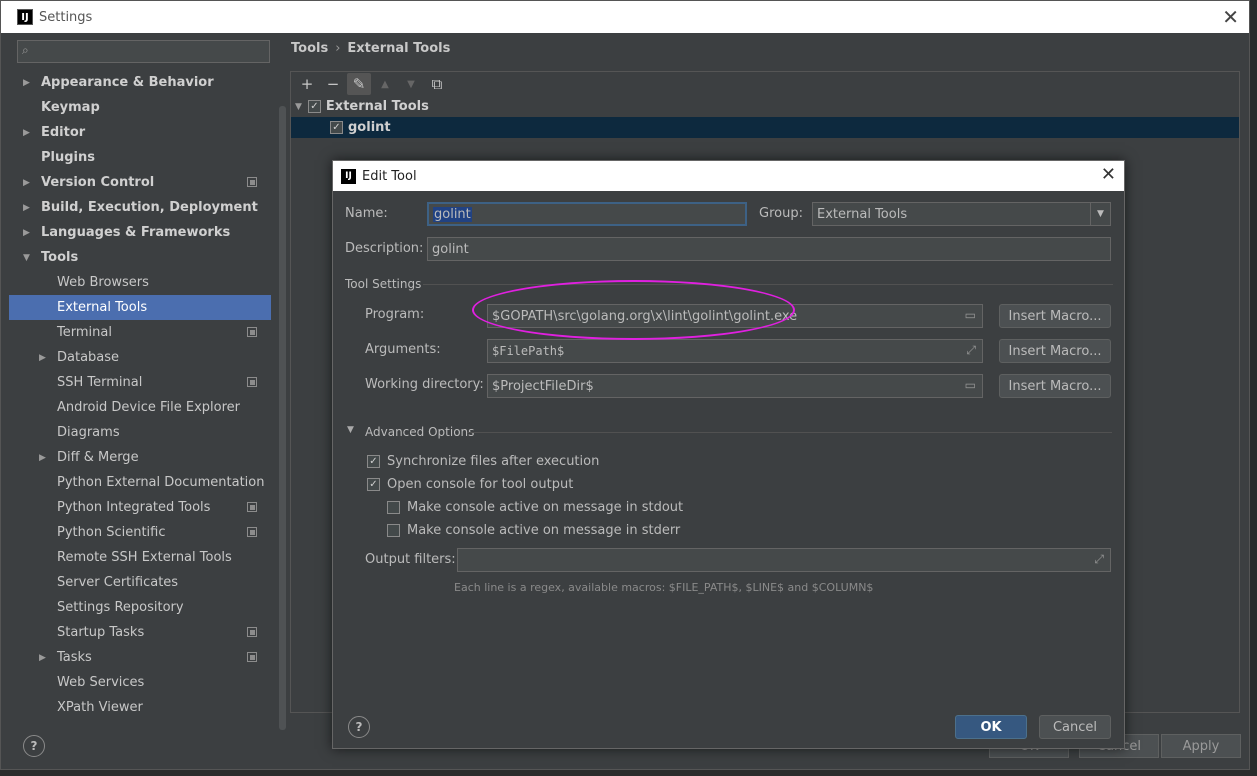 Image resolution: width=1257 pixels, height=776 pixels. Describe the element at coordinates (411, 84) in the screenshot. I see `move-down-icon: ▼` at that location.